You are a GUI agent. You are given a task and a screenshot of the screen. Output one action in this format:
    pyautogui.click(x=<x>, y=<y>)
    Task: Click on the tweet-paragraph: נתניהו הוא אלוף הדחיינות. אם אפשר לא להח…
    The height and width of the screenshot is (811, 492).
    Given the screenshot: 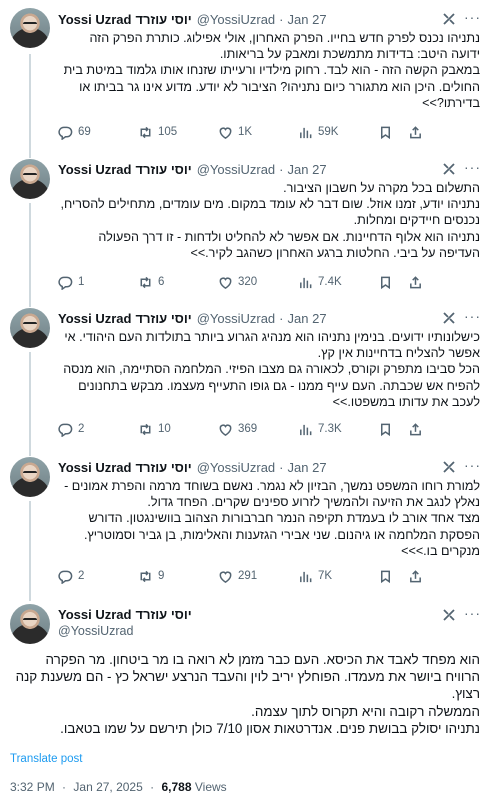 What is the action you would take?
    pyautogui.click(x=289, y=244)
    